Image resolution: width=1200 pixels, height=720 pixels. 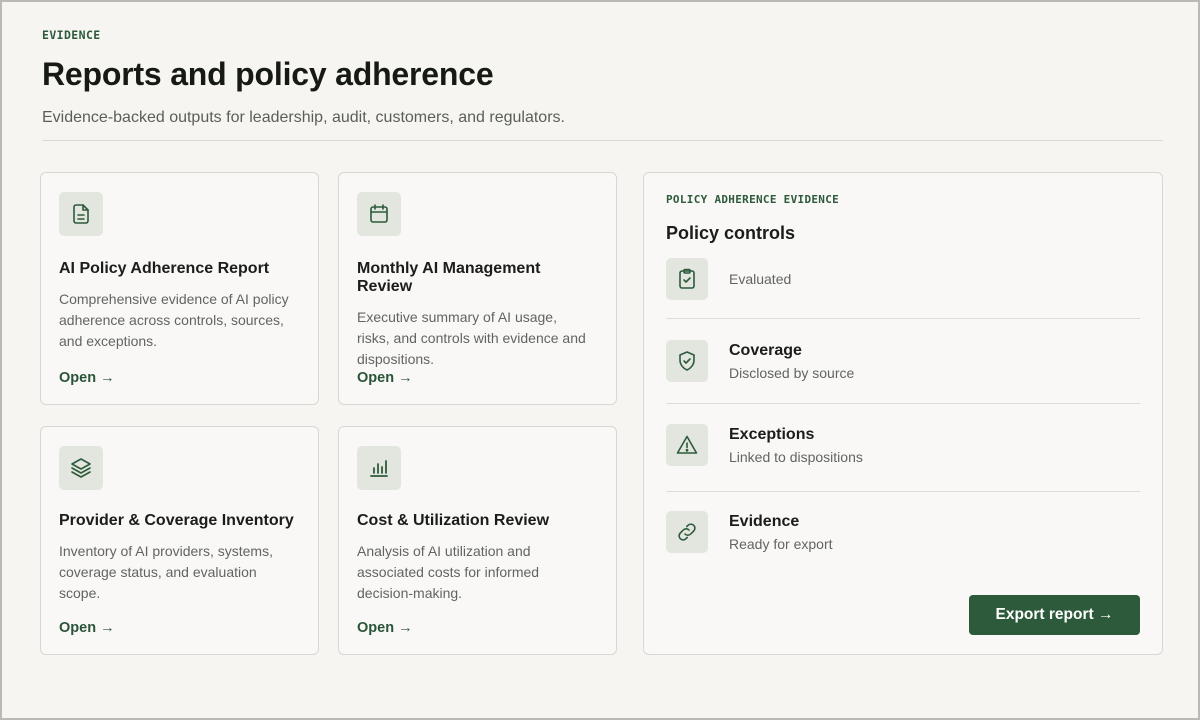 I want to click on page-title: Reports and policy adherence, so click(x=268, y=74).